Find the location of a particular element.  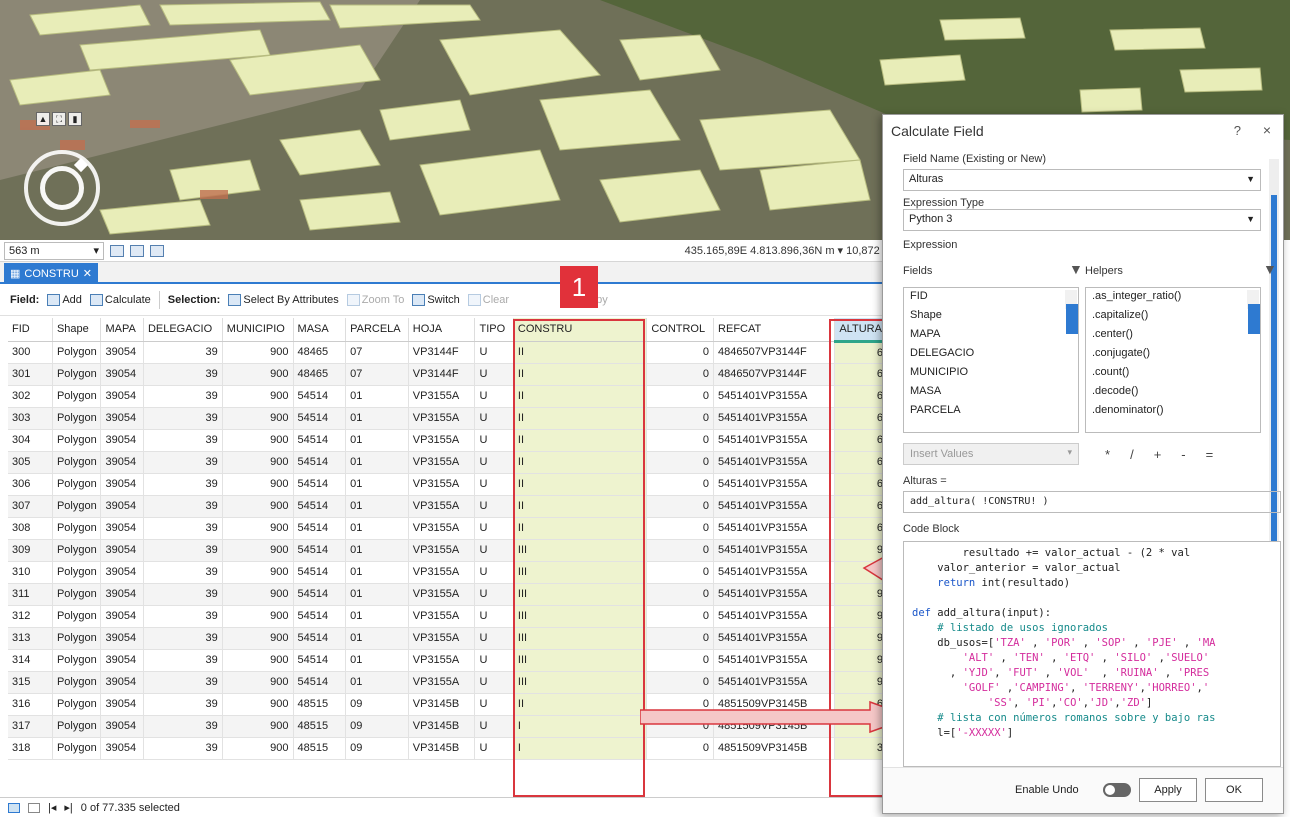

helper-list-item: .conjugate() is located at coordinates (1173, 354).